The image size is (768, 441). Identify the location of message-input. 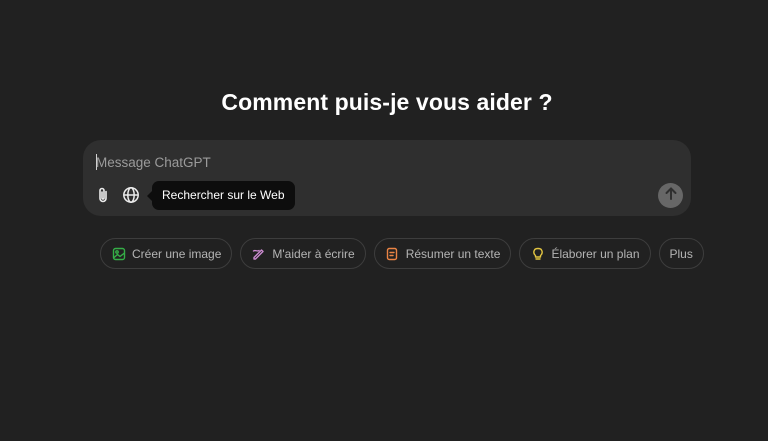
(346, 162).